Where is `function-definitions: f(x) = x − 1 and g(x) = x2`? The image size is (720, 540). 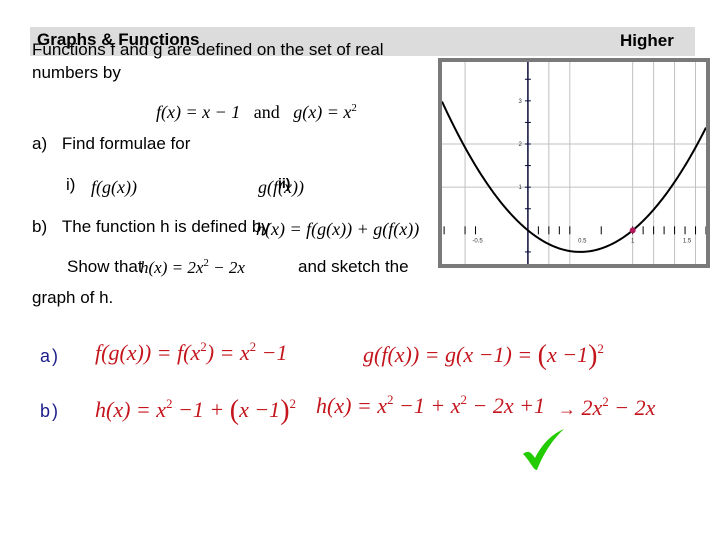
function-definitions: f(x) = x − 1 and g(x) = x2 is located at coordinates (256, 112).